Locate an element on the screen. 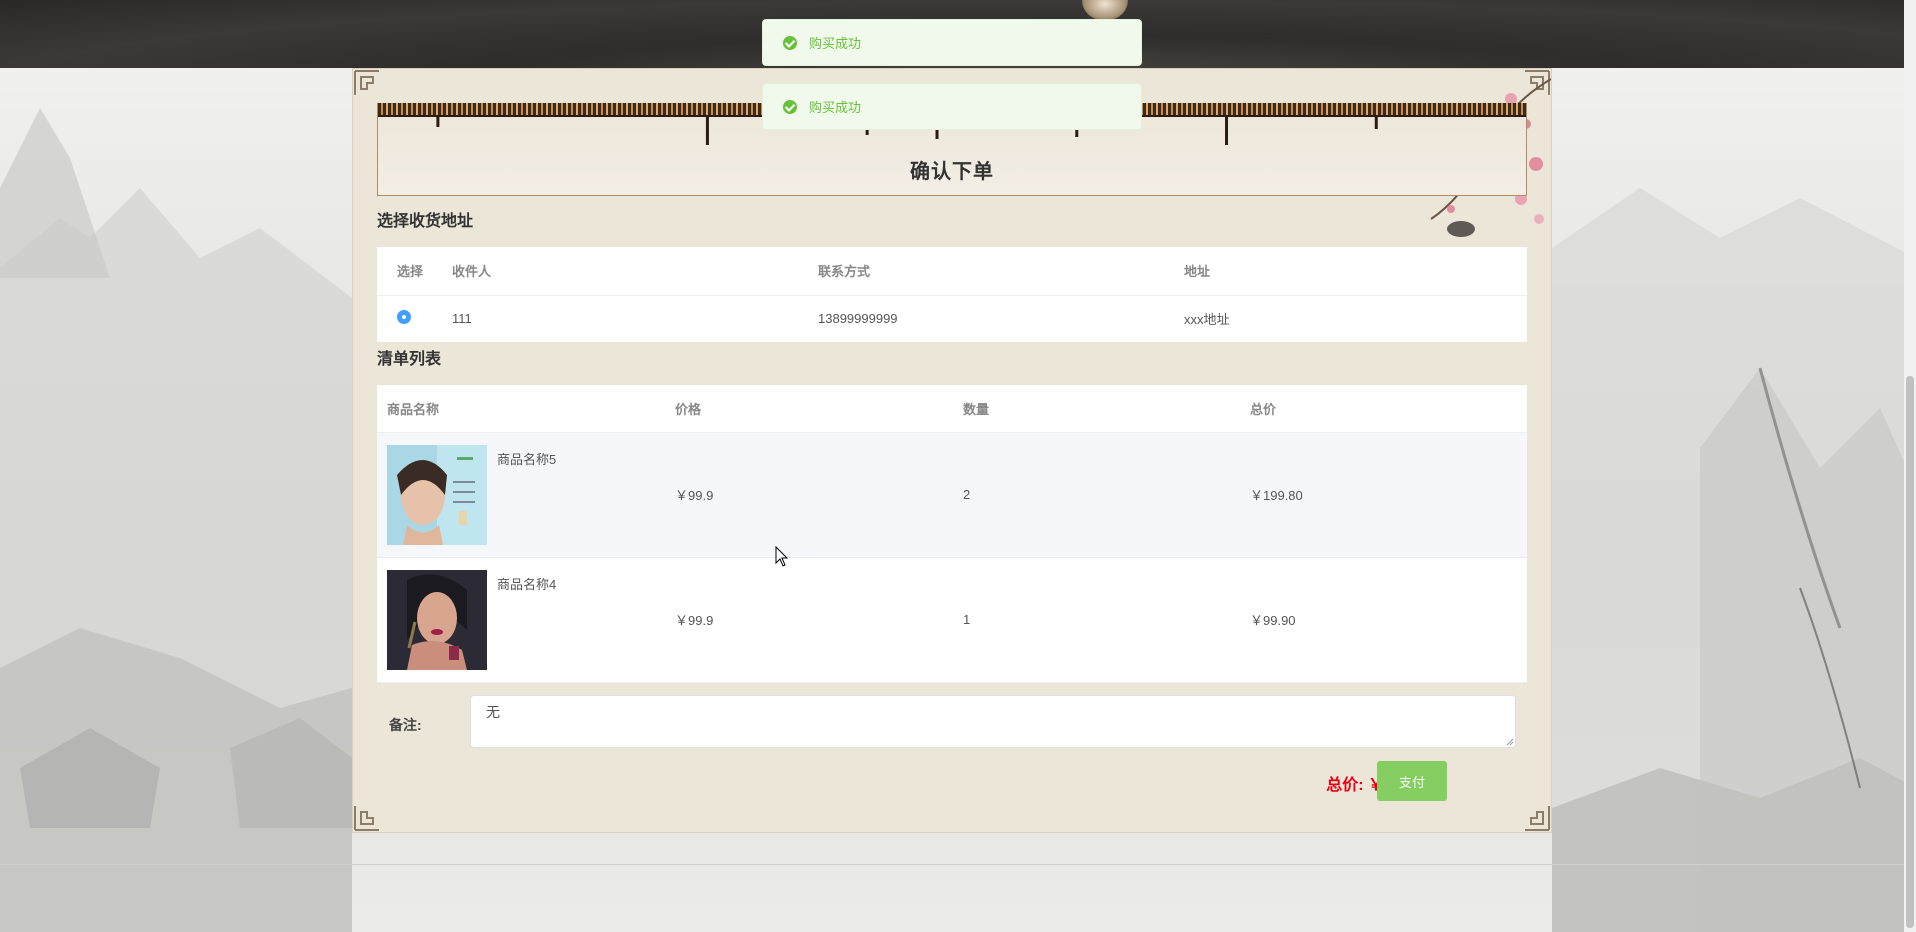 This screenshot has width=1916, height=932. quantity-cell: 1 is located at coordinates (1096, 620).